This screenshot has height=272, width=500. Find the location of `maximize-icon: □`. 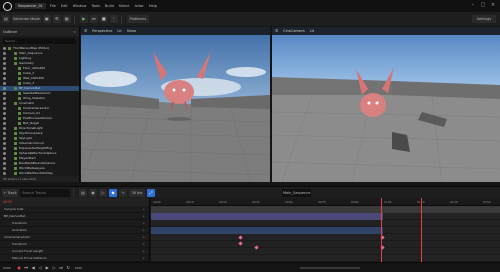

maximize-icon: □ is located at coordinates (483, 5).